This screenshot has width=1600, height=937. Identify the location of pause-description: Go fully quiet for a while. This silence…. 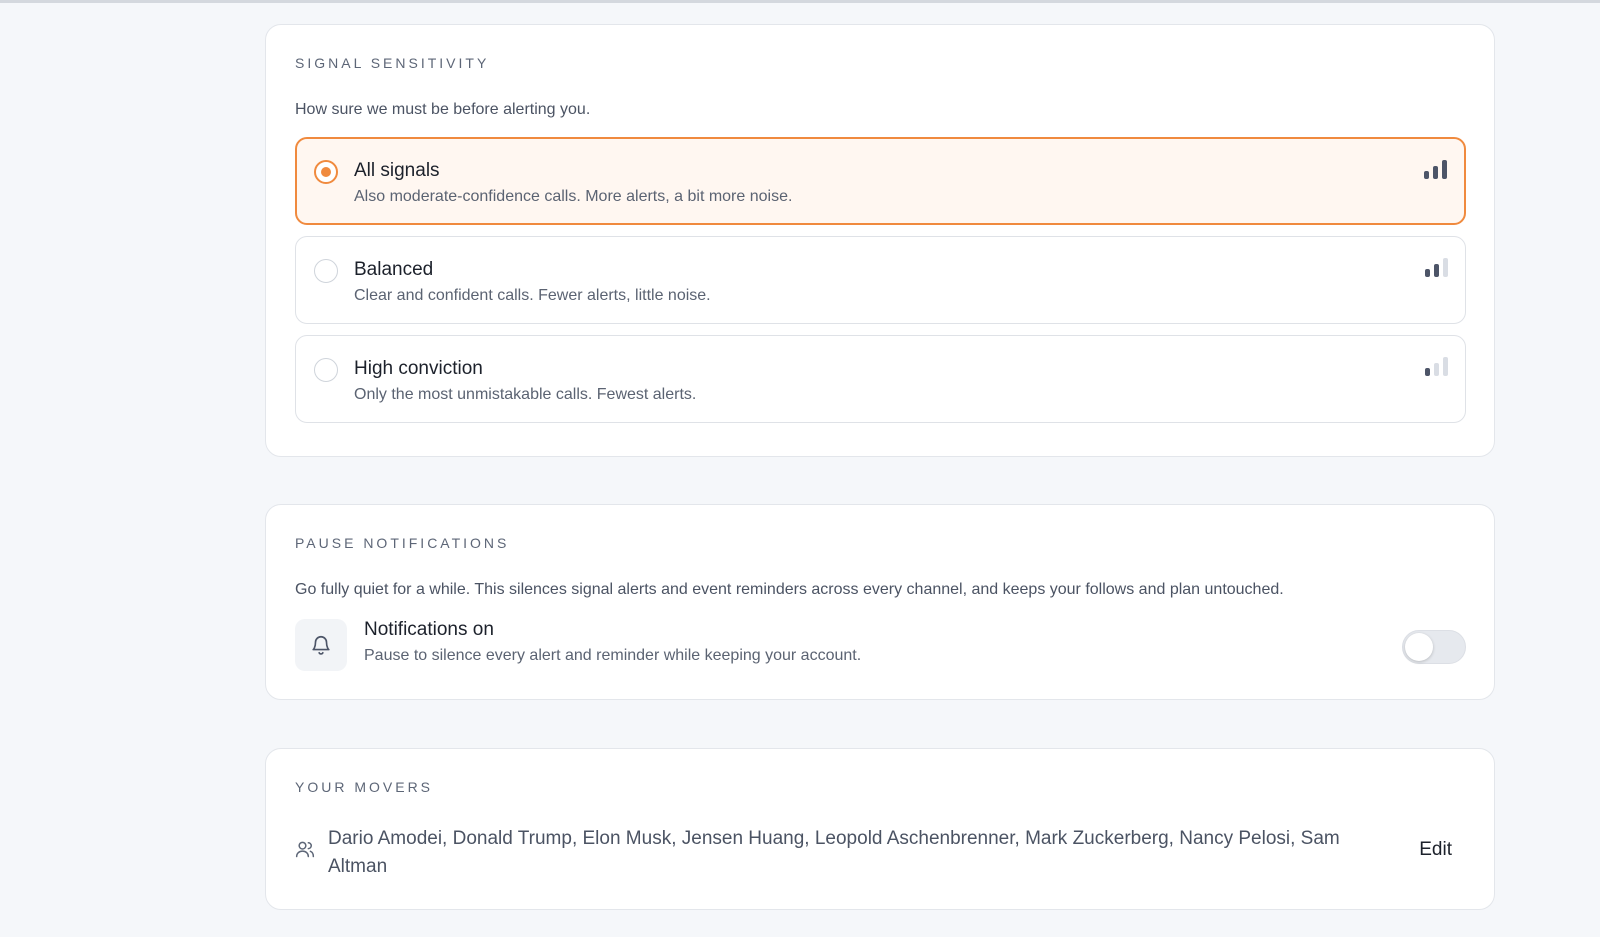
(789, 589).